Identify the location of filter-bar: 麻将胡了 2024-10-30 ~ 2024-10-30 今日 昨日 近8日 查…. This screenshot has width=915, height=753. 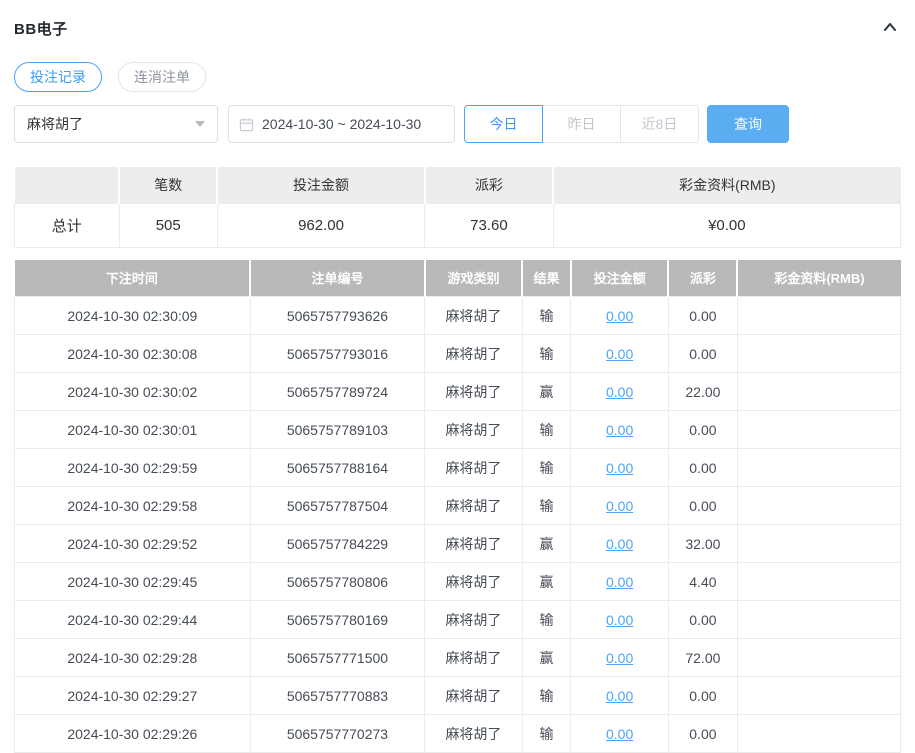
(457, 124).